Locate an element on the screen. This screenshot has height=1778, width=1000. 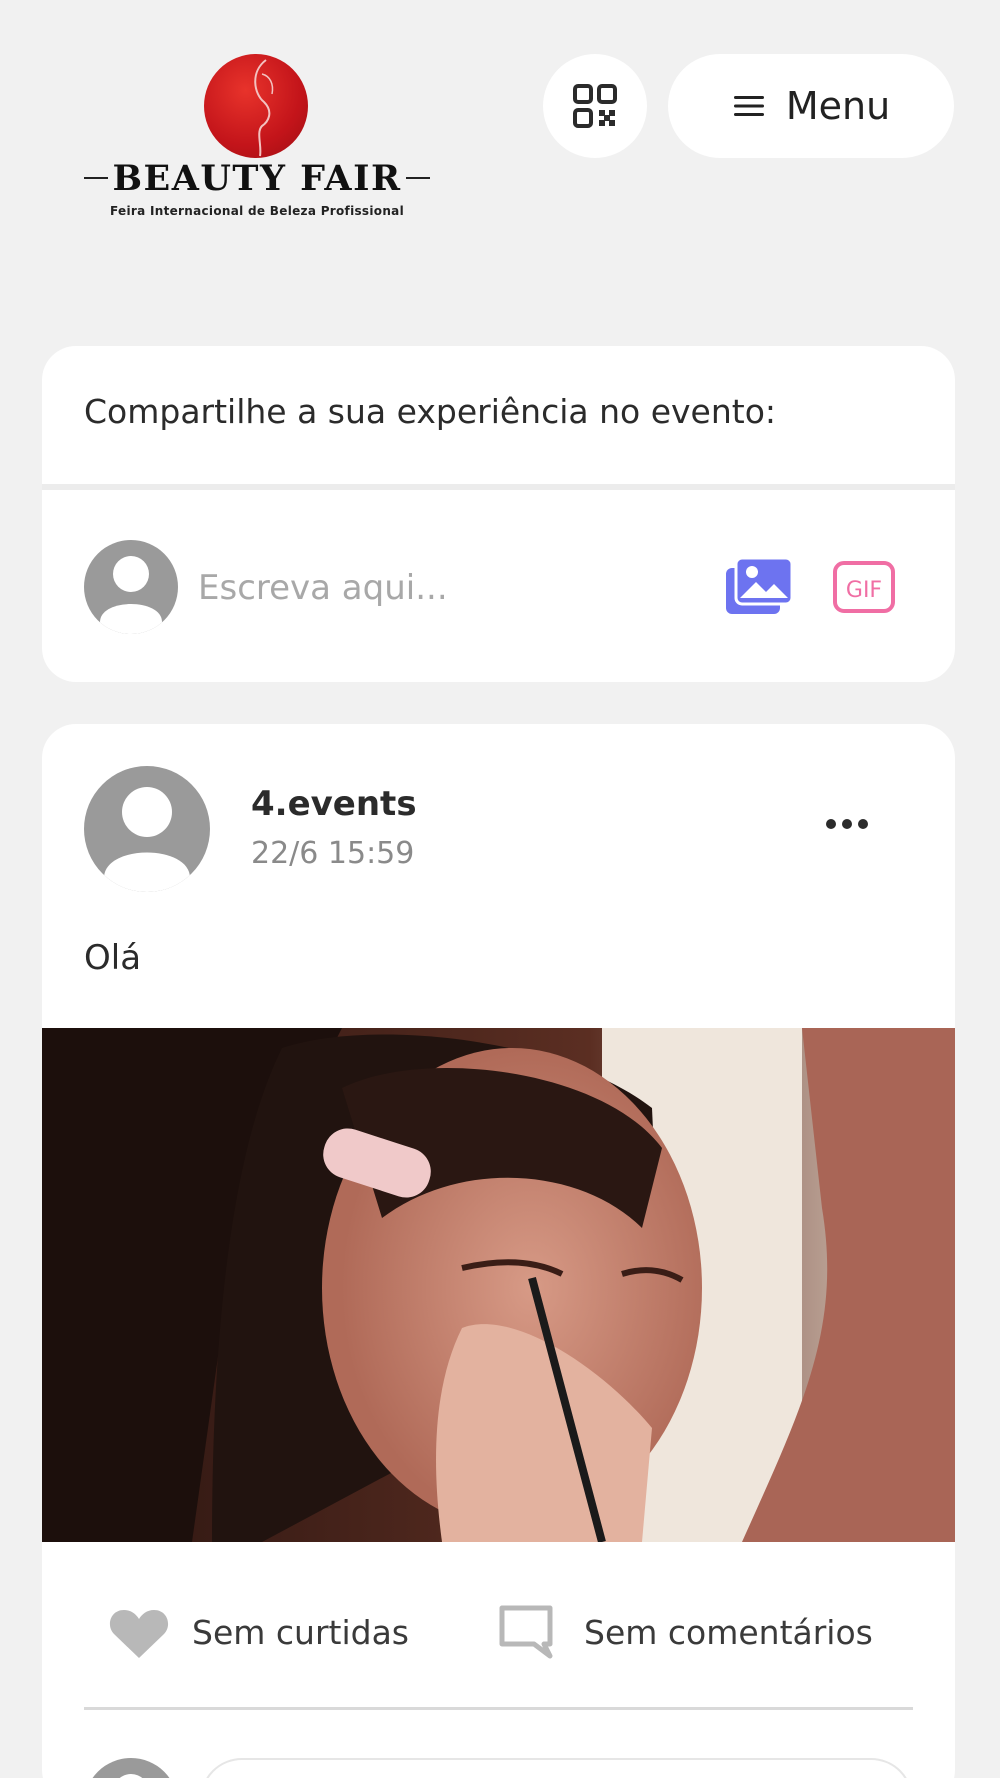
comments-count-label: Sem comentários is located at coordinates (728, 1632).